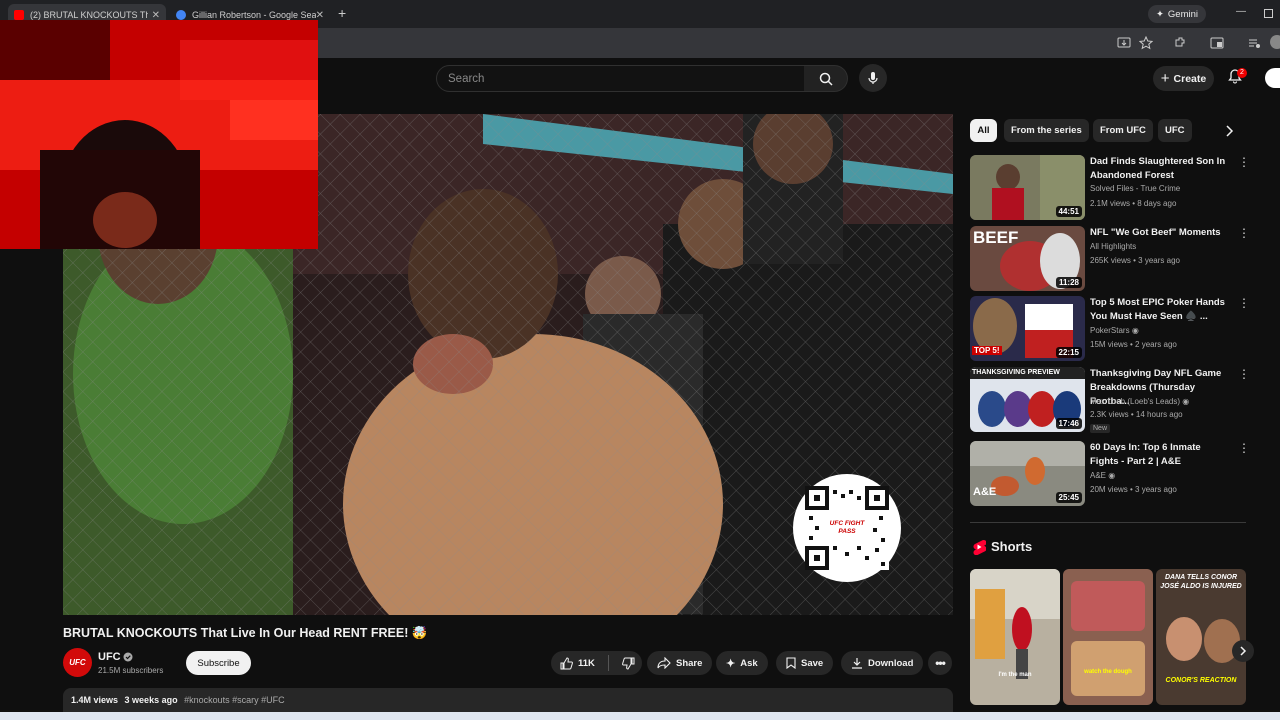 The height and width of the screenshot is (720, 1280). I want to click on video-duration: 25:45, so click(1068, 497).